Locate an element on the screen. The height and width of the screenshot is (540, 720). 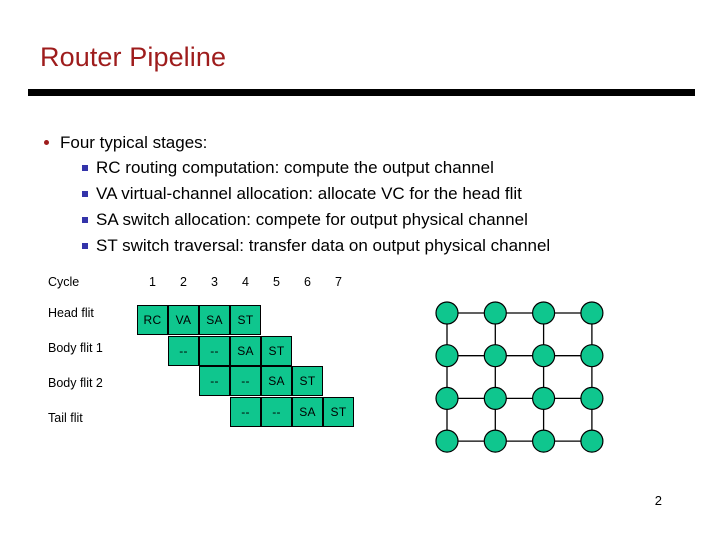
cycle-number: 1 is located at coordinates (152, 282).